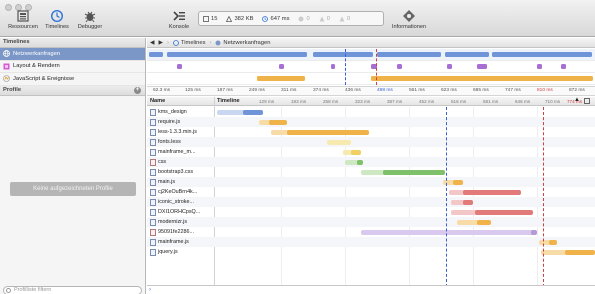  What do you see at coordinates (344, 19) in the screenshot?
I see `logs-count: 0` at bounding box center [344, 19].